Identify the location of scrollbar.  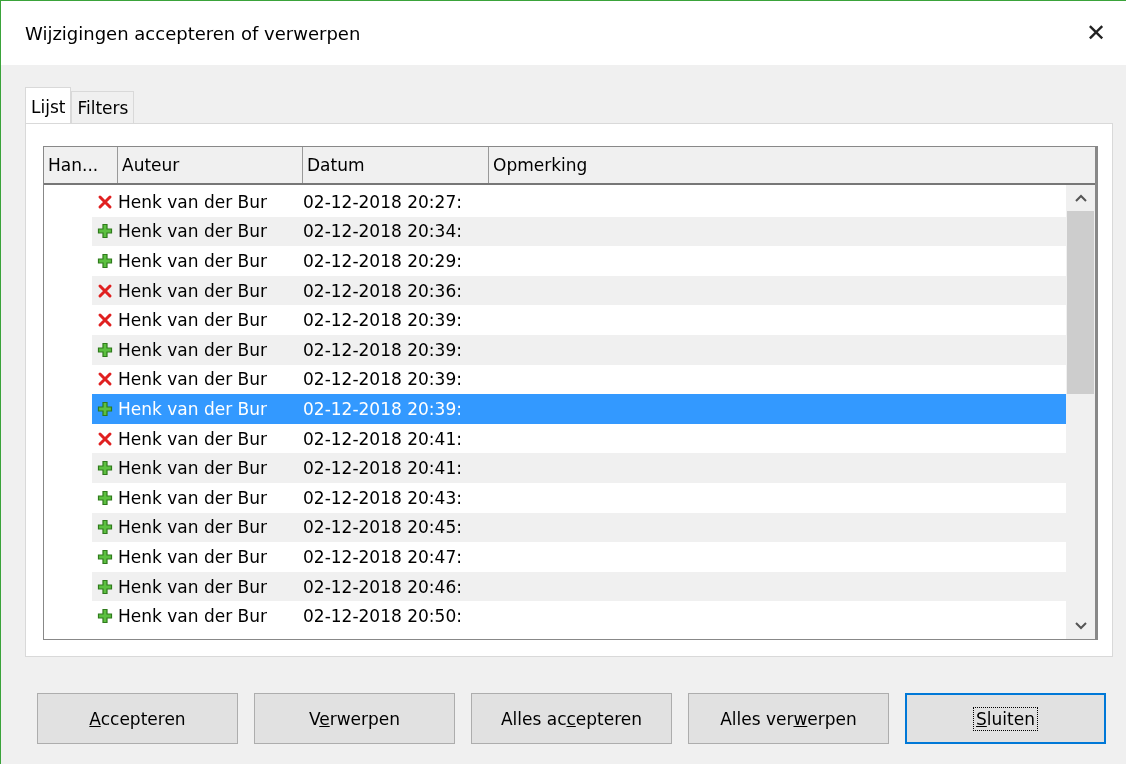
(1080, 412).